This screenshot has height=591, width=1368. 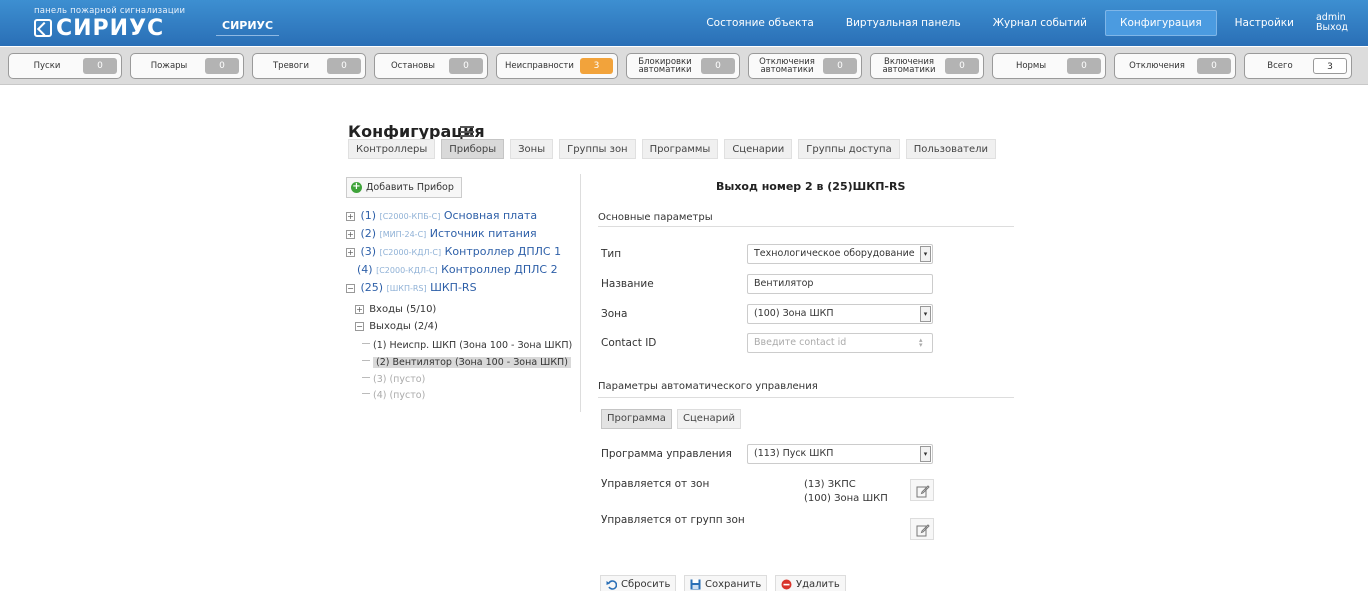 I want to click on tree-output-3: (3) (пусто), so click(x=393, y=379).